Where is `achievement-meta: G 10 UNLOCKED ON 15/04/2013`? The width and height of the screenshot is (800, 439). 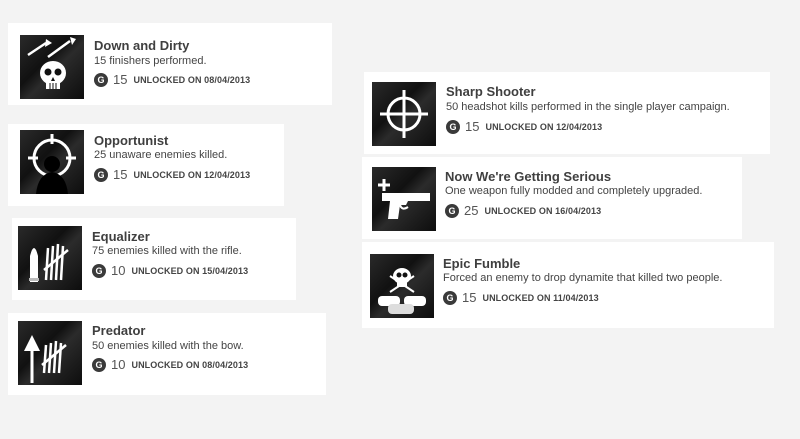 achievement-meta: G 10 UNLOCKED ON 15/04/2013 is located at coordinates (170, 270).